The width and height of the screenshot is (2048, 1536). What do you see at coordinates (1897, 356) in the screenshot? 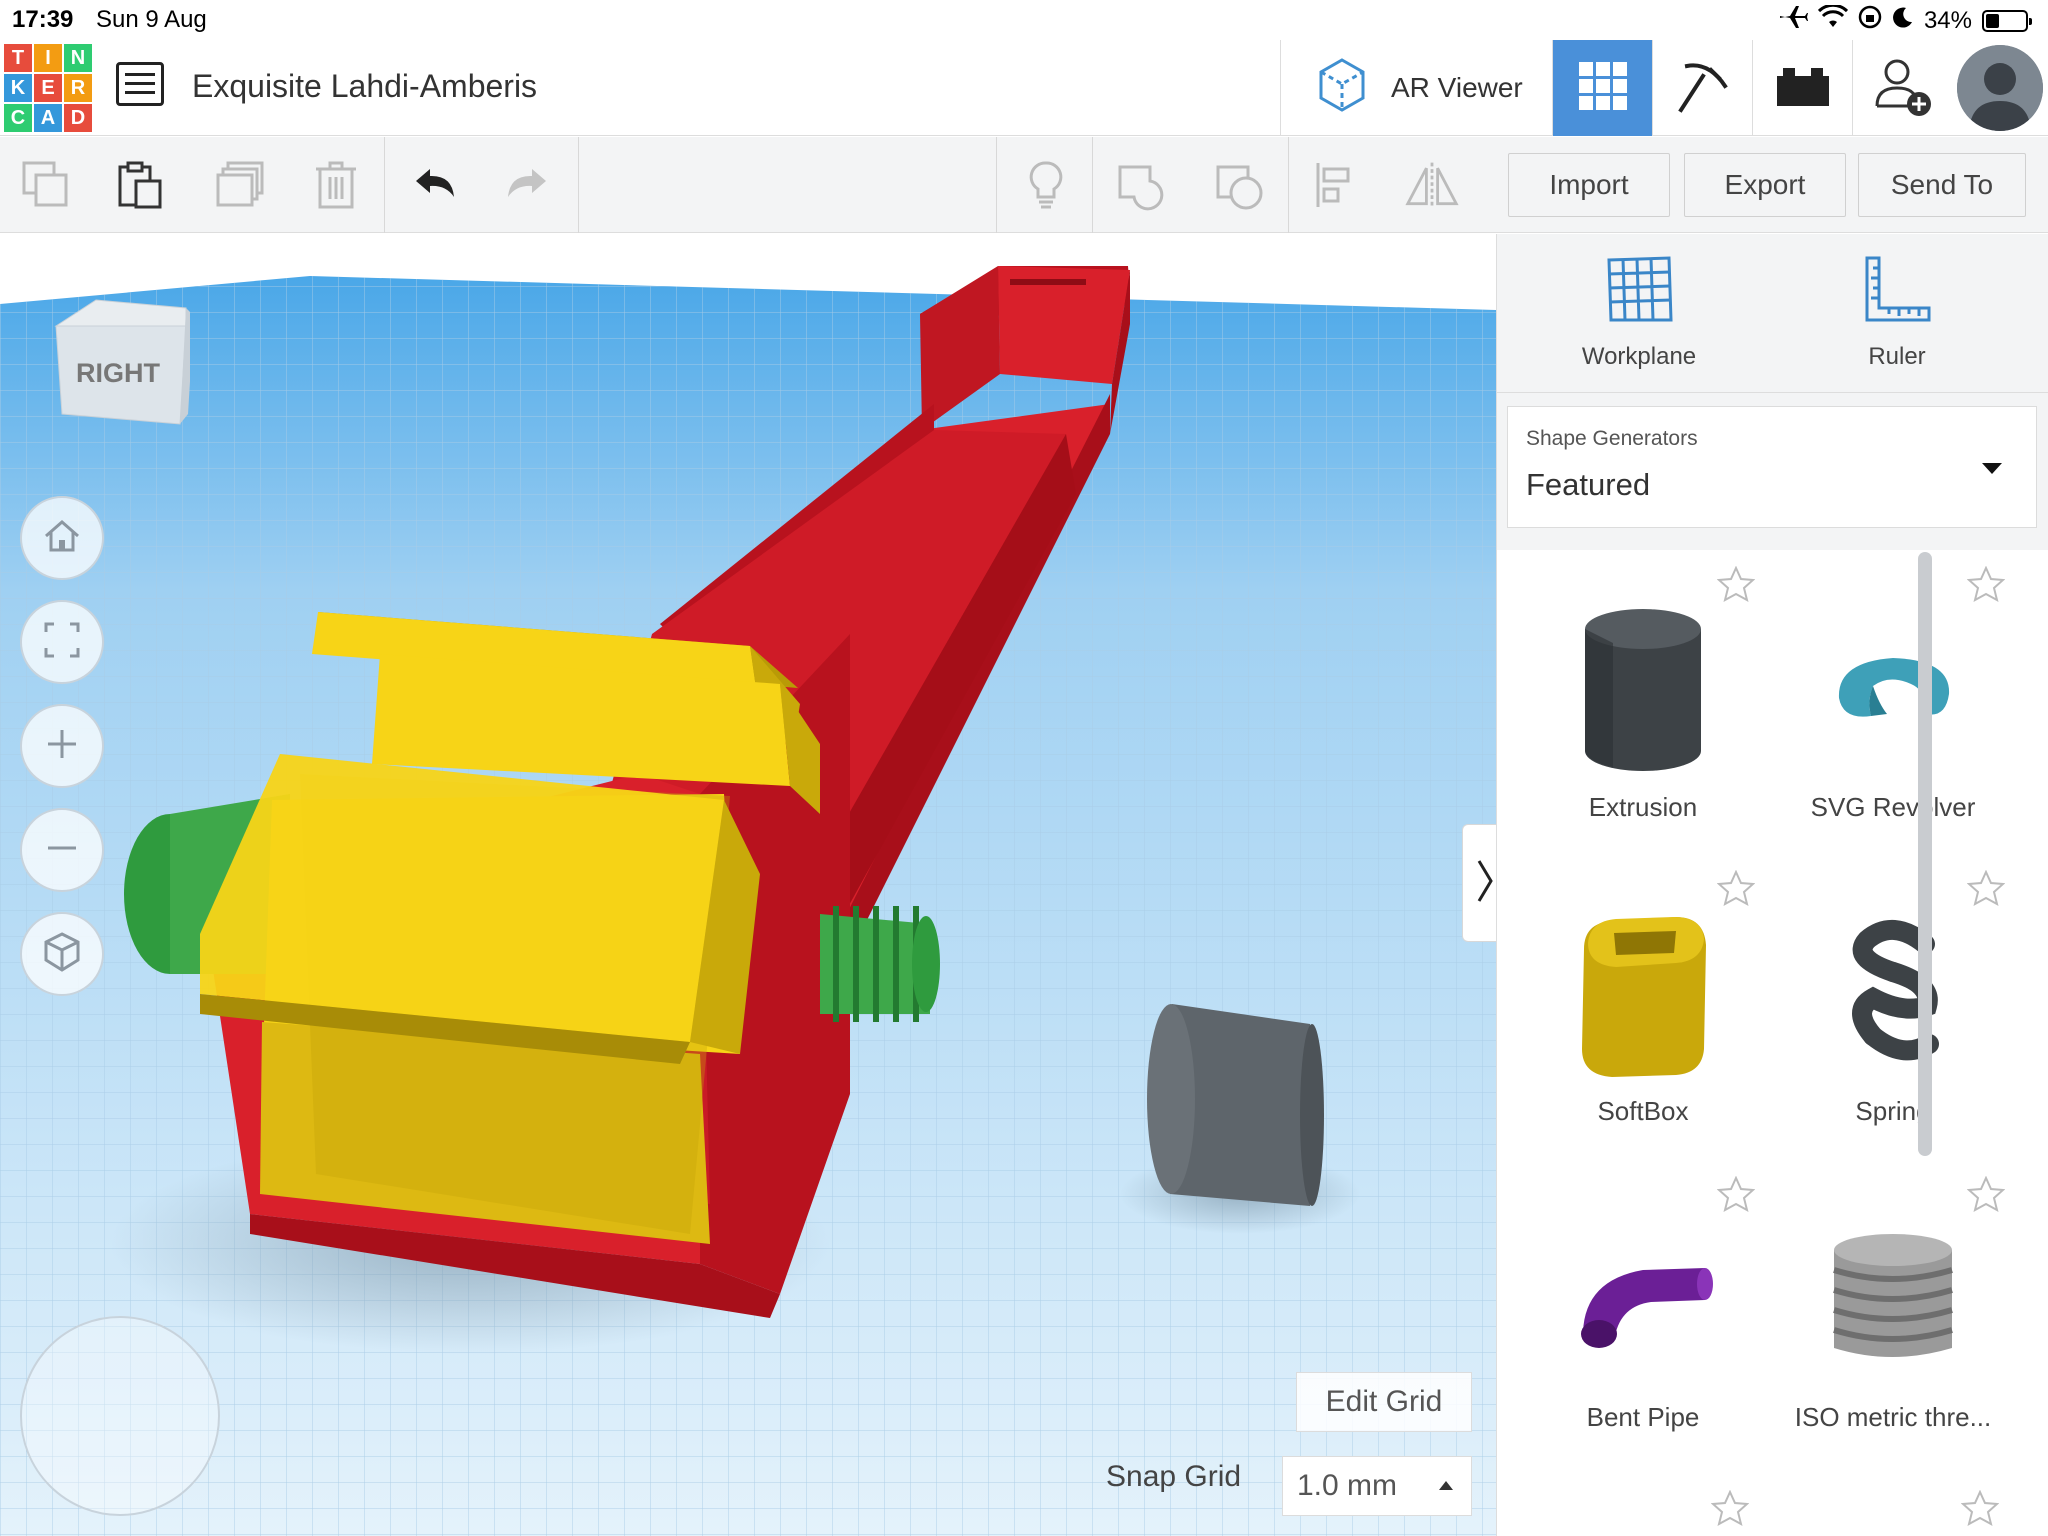
I see `ruler-label: Ruler` at bounding box center [1897, 356].